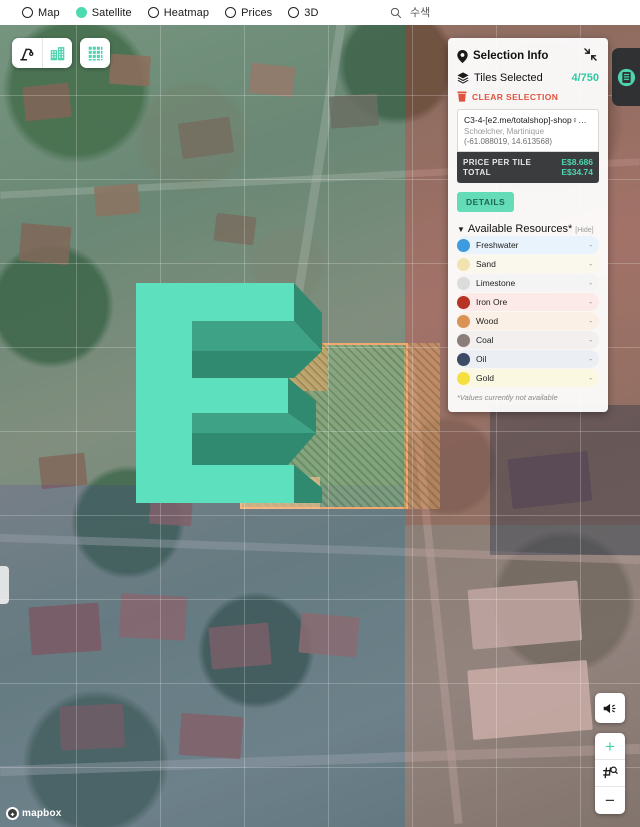 The image size is (640, 827). I want to click on tool-group-grid, so click(95, 53).